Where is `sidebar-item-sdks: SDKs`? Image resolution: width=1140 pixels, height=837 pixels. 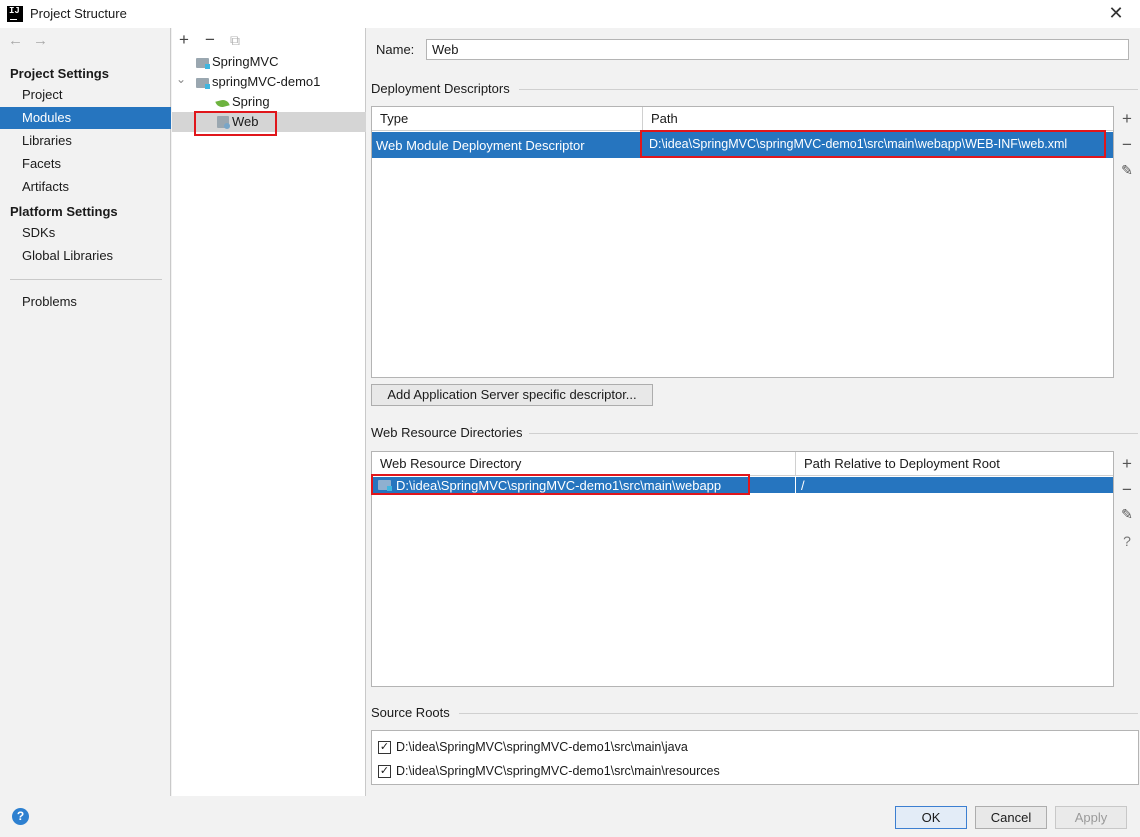
sidebar-item-sdks: SDKs is located at coordinates (85, 233).